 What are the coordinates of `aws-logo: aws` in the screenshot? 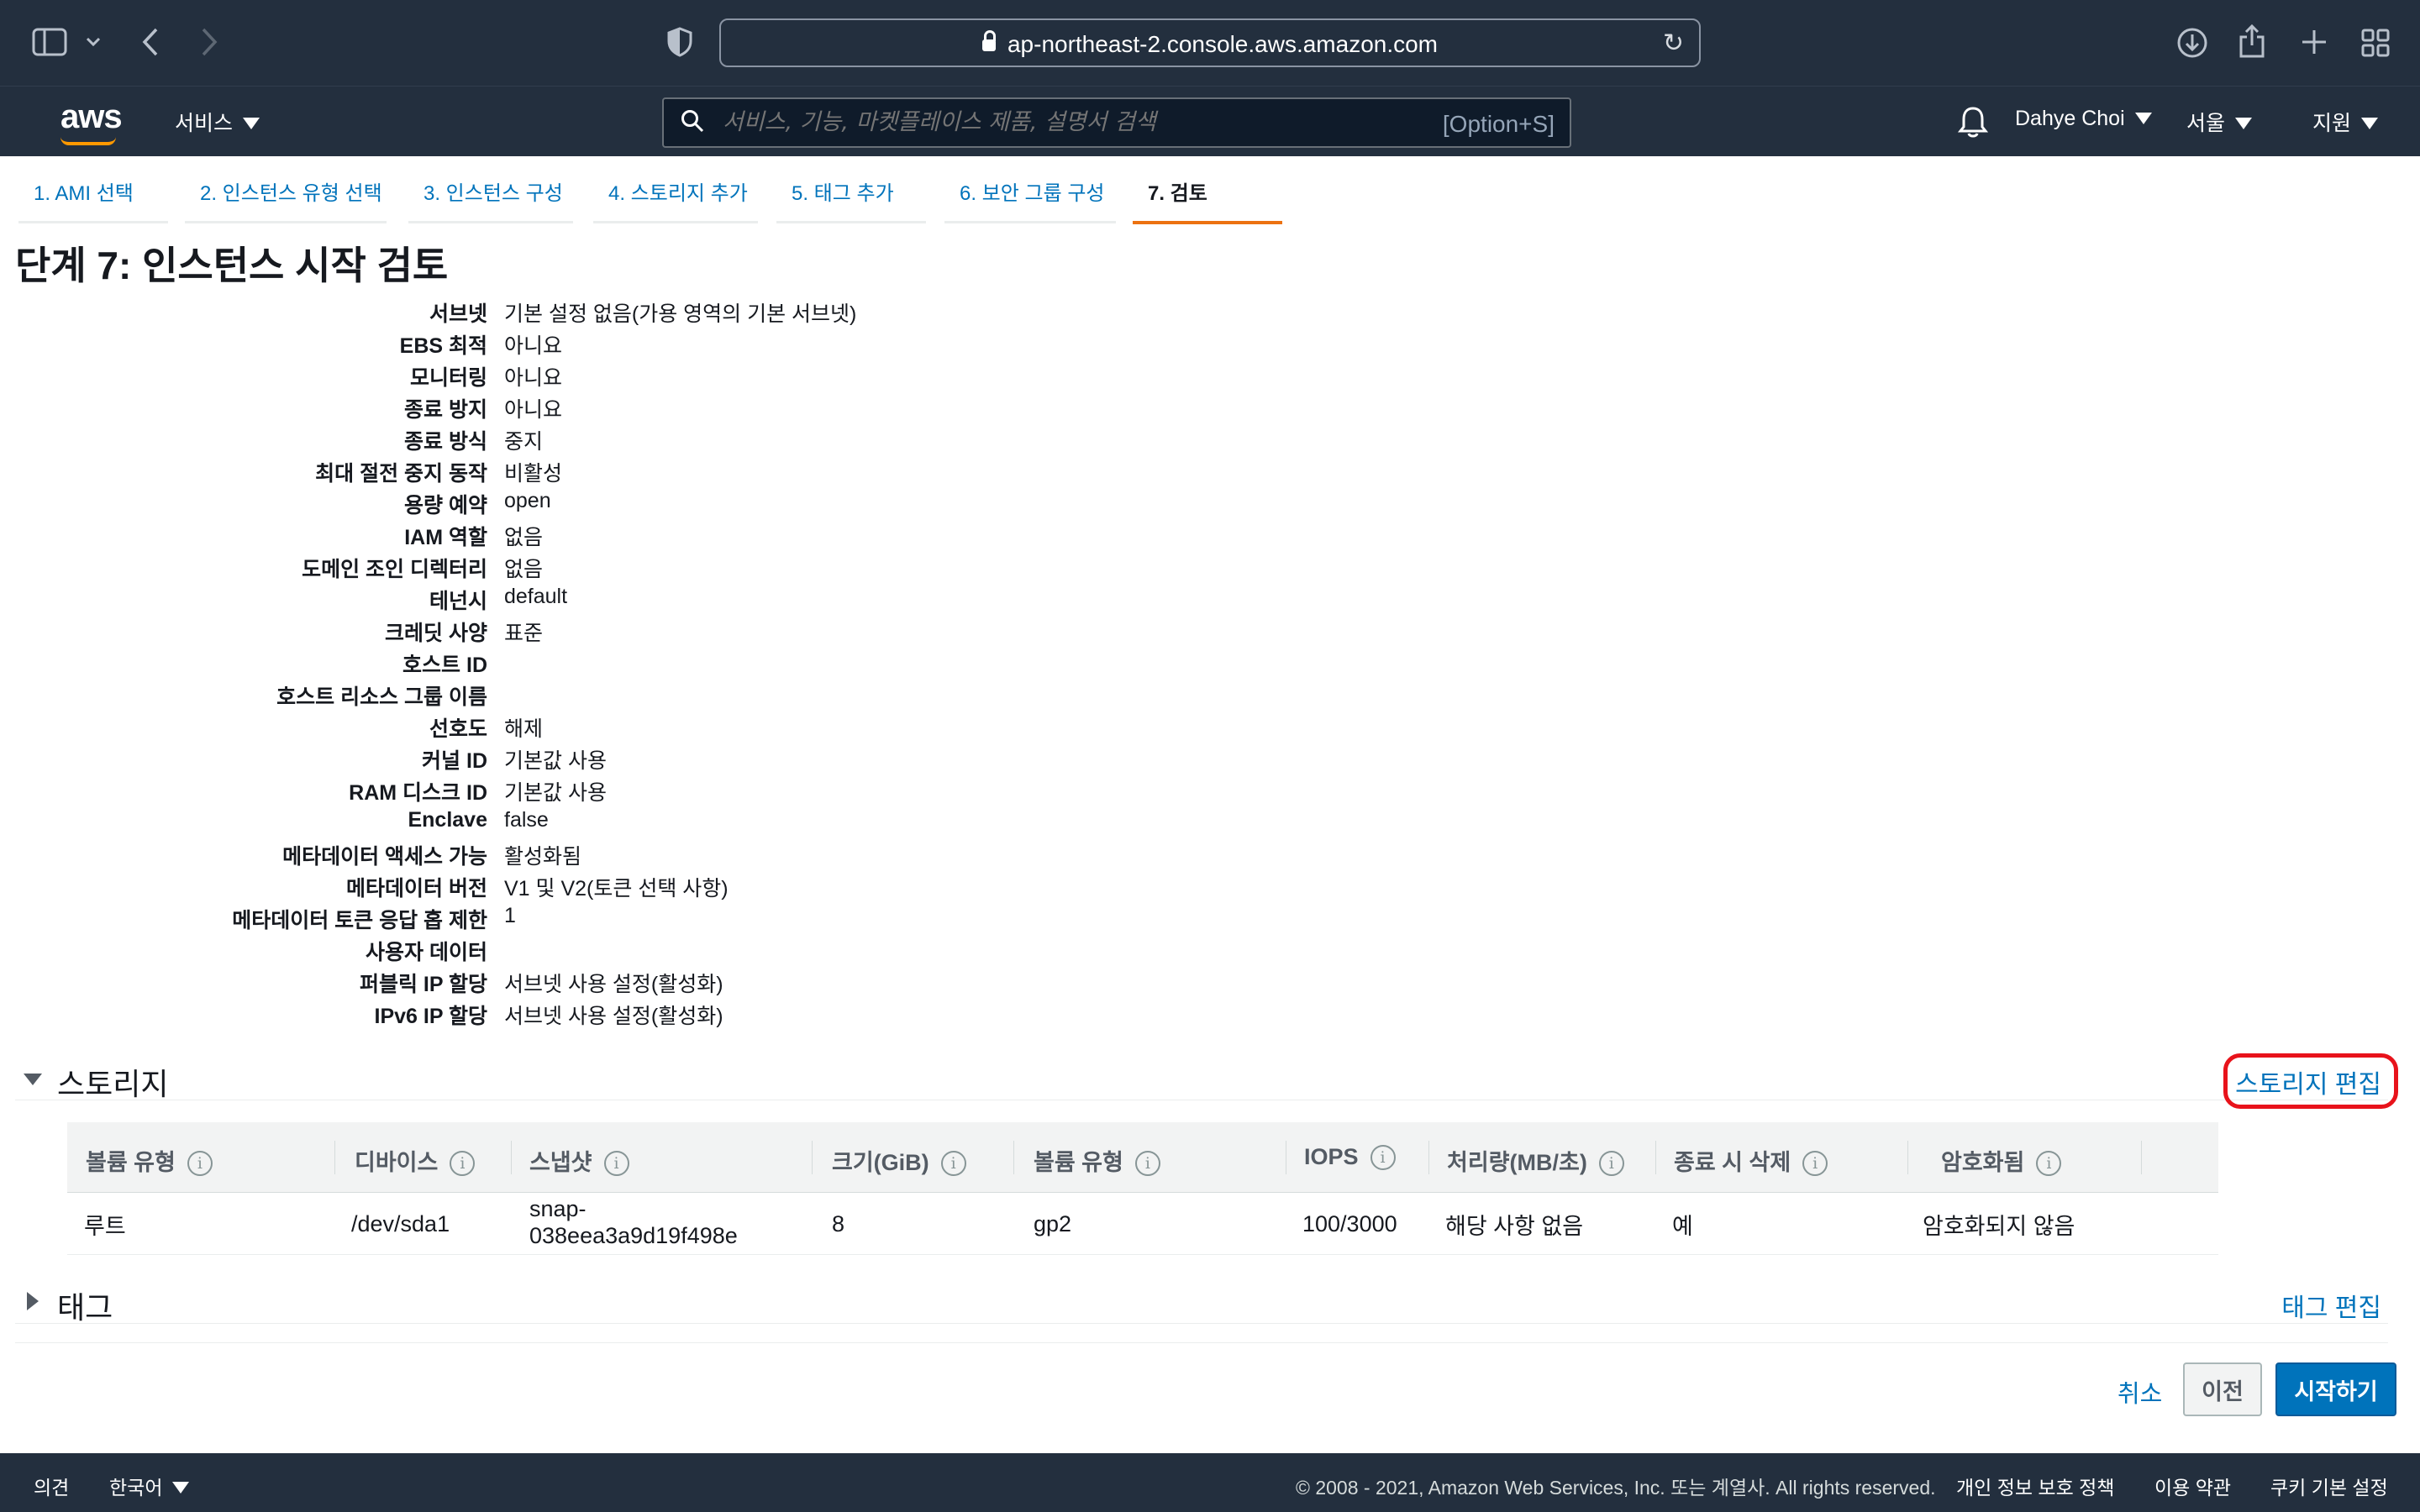 It's located at (92, 117).